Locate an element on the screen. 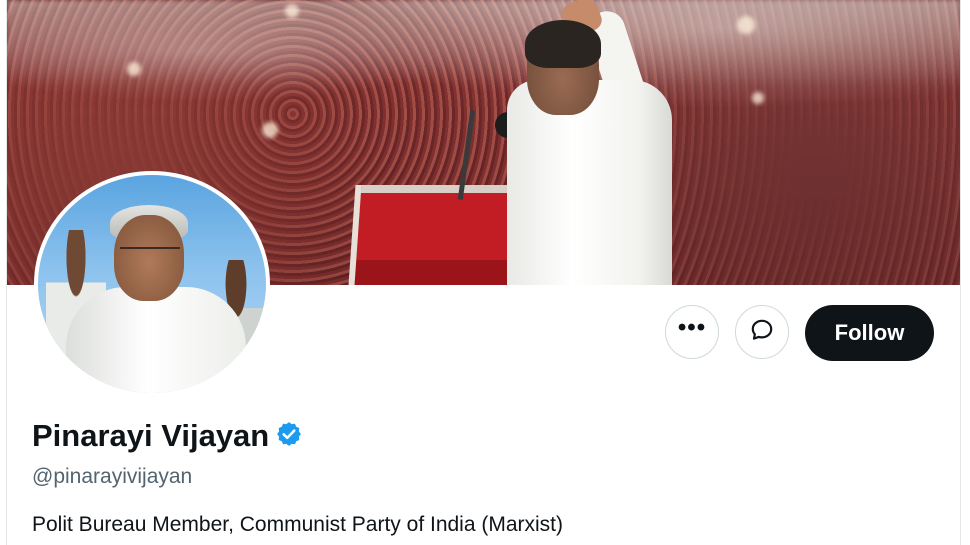 This screenshot has height=545, width=970. more-options-button: ••• is located at coordinates (692, 332).